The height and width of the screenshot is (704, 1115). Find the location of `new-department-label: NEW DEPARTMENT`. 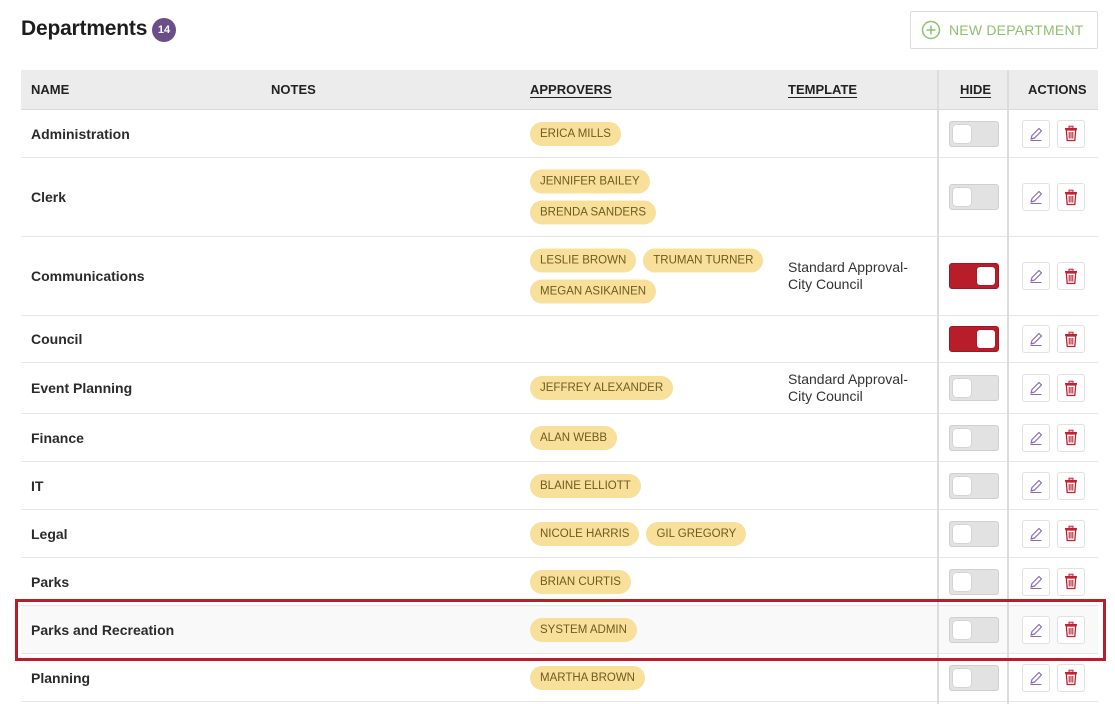

new-department-label: NEW DEPARTMENT is located at coordinates (1016, 30).